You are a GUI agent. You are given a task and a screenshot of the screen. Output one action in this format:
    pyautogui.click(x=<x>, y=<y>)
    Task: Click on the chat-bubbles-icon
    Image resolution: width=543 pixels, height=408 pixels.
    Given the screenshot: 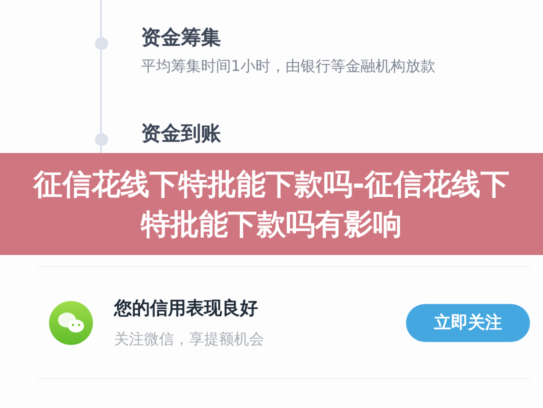 What is the action you would take?
    pyautogui.click(x=71, y=322)
    